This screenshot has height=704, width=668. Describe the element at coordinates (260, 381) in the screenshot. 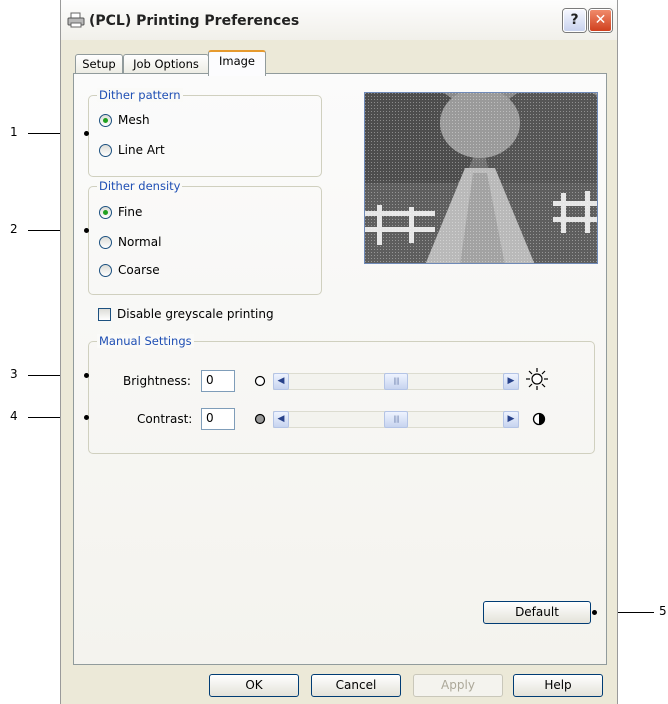

I see `brightness-low-icon` at that location.